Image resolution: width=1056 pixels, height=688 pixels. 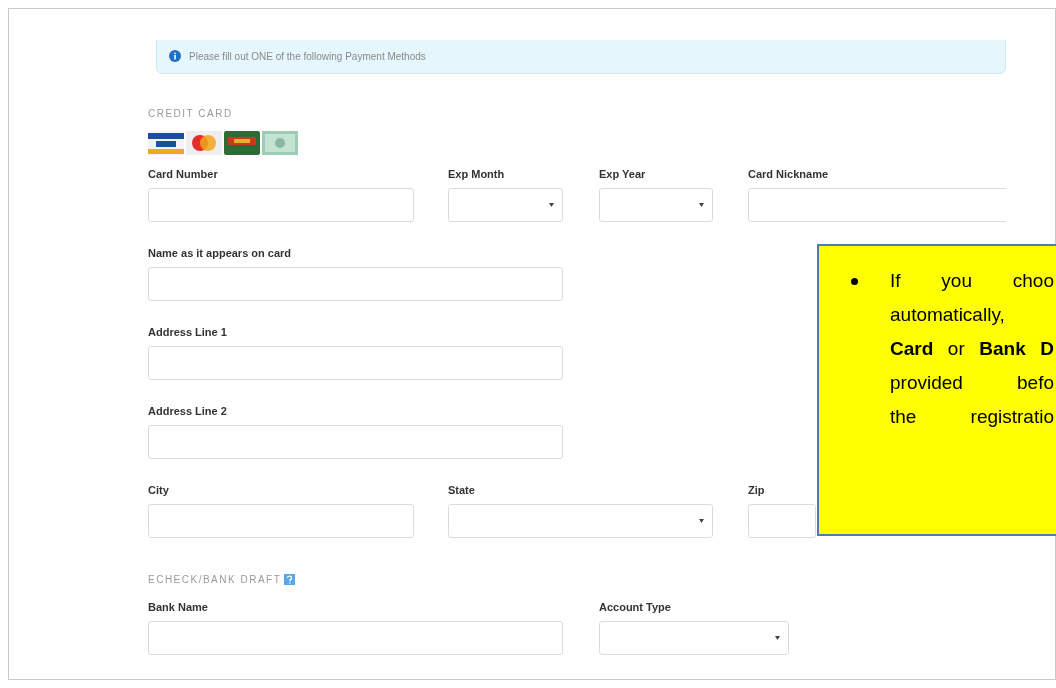 I want to click on field-label: Account Type, so click(x=635, y=607).